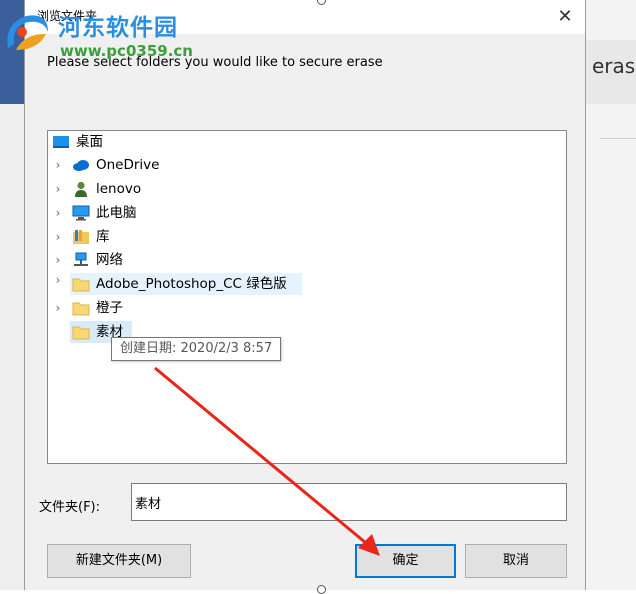  Describe the element at coordinates (27, 32) in the screenshot. I see `watermark-logo-icon` at that location.